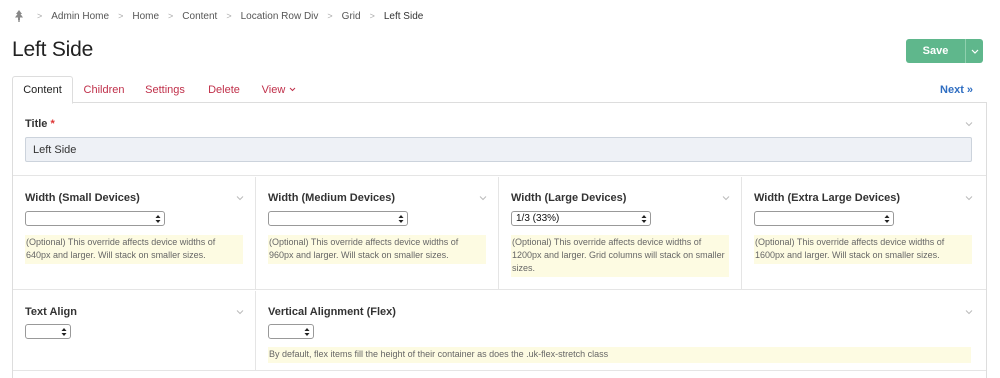 The width and height of the screenshot is (1000, 378). What do you see at coordinates (969, 89) in the screenshot?
I see `double-chevron-right-icon: »` at bounding box center [969, 89].